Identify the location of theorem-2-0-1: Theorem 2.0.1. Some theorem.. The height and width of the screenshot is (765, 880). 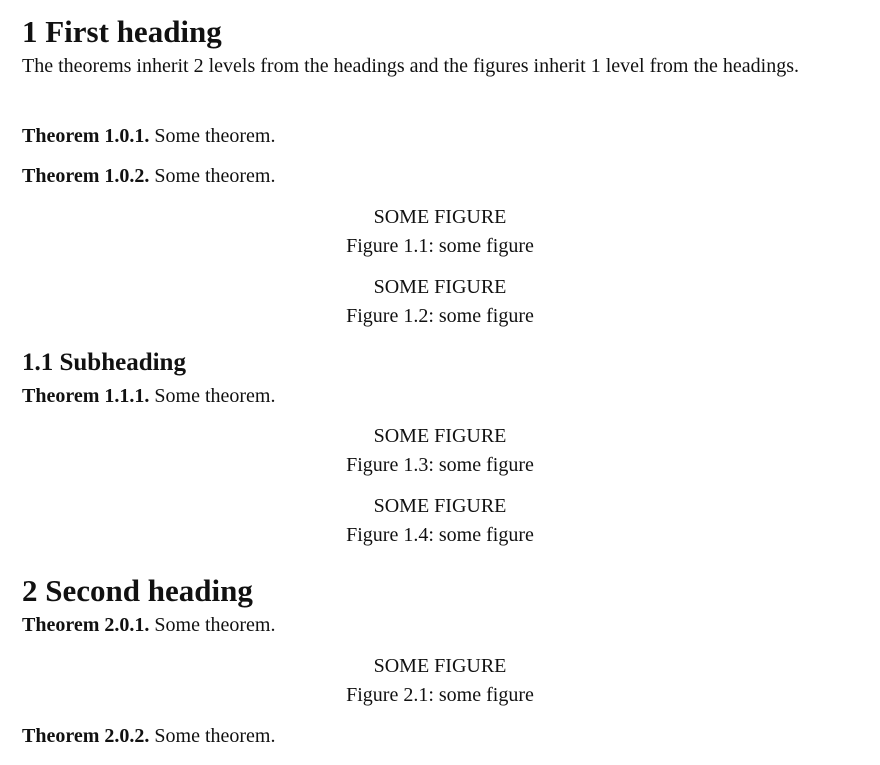
(149, 625).